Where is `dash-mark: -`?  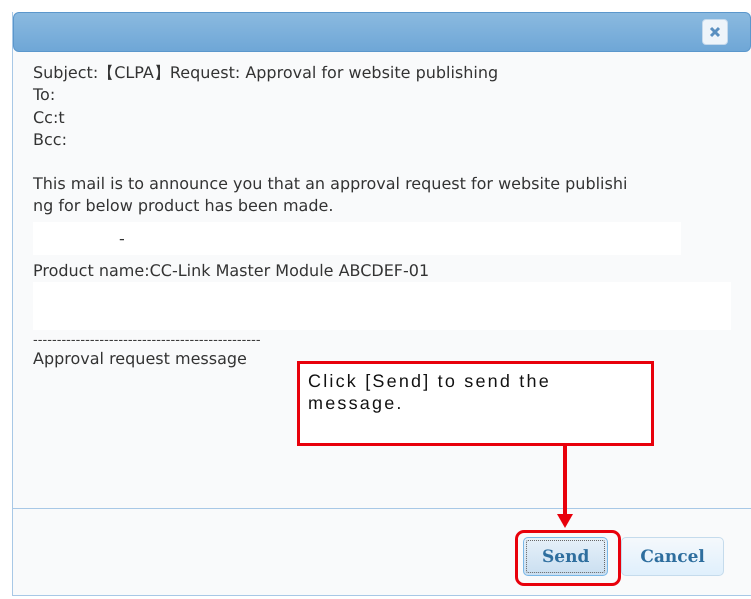
dash-mark: - is located at coordinates (122, 238).